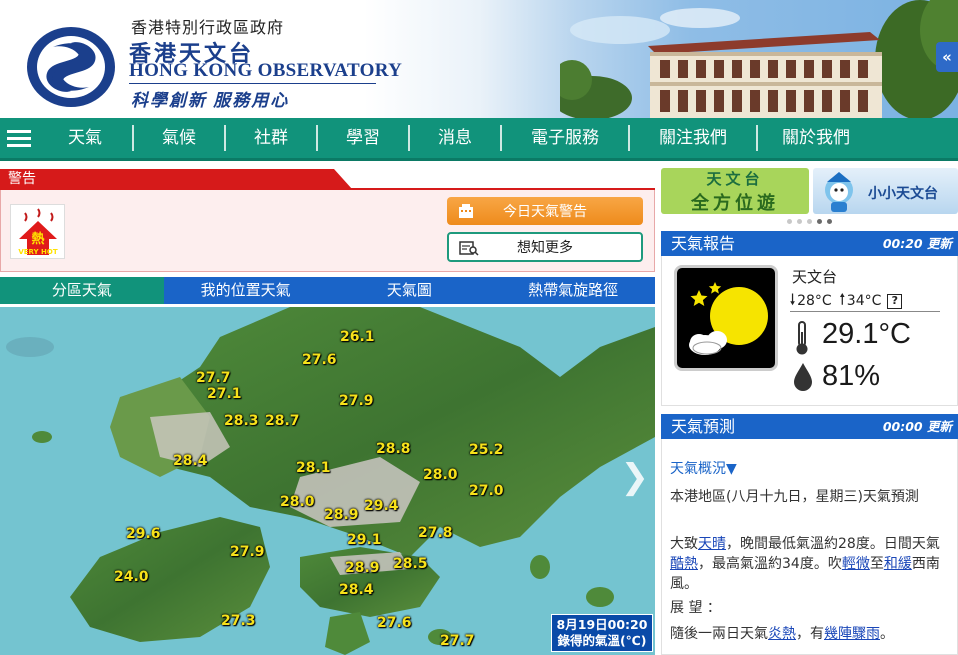 Image resolution: width=958 pixels, height=655 pixels. Describe the element at coordinates (703, 468) in the screenshot. I see `weather-summary-toggle: 天氣概況▼` at that location.